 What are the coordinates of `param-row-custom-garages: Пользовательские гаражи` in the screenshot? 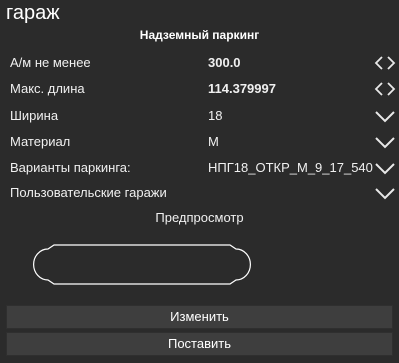 It's located at (199, 193).